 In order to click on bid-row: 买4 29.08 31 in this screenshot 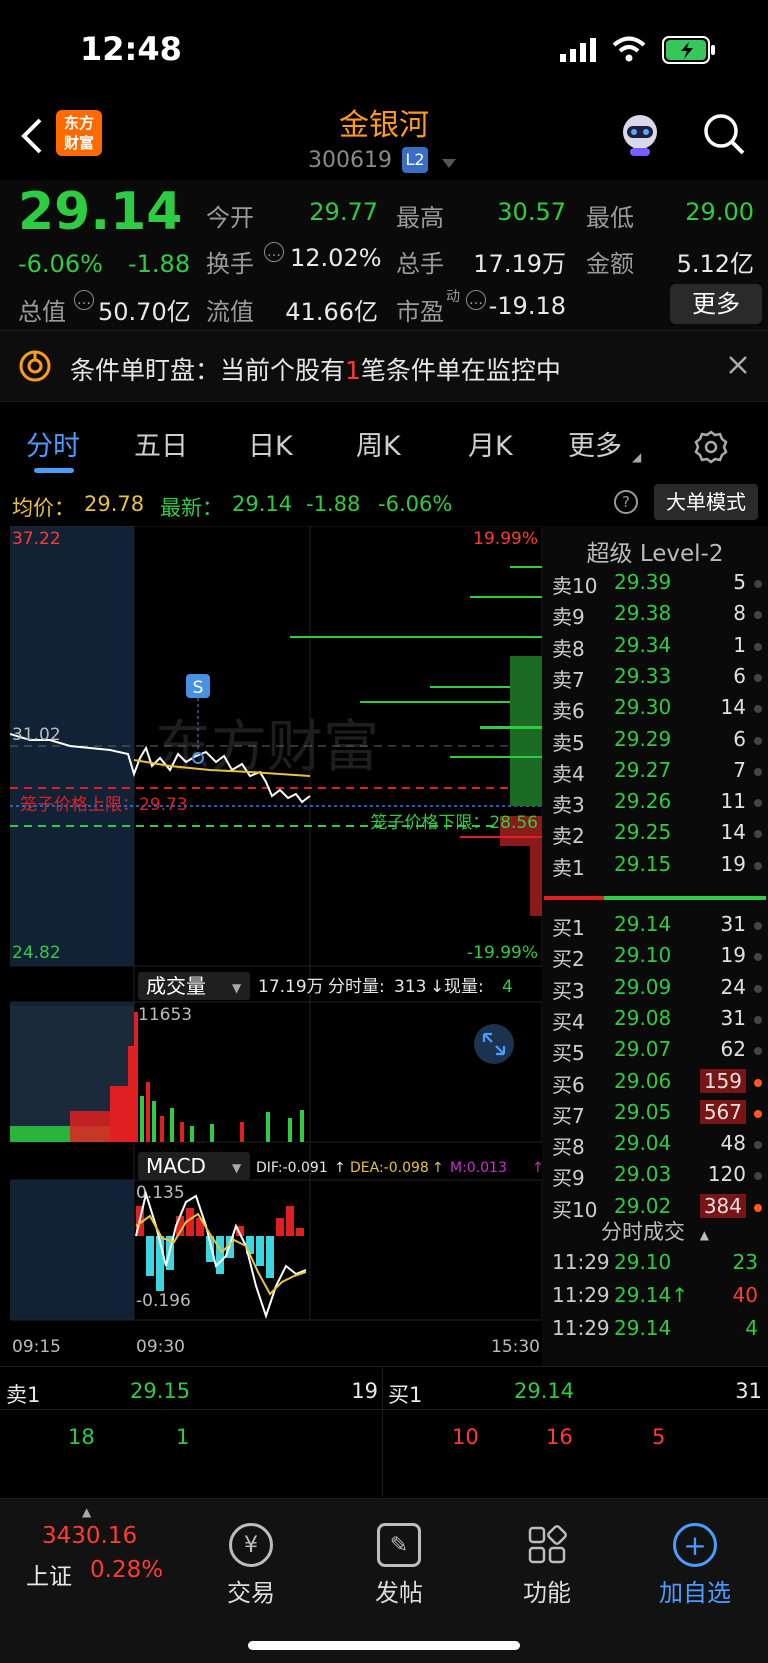, I will do `click(655, 1021)`.